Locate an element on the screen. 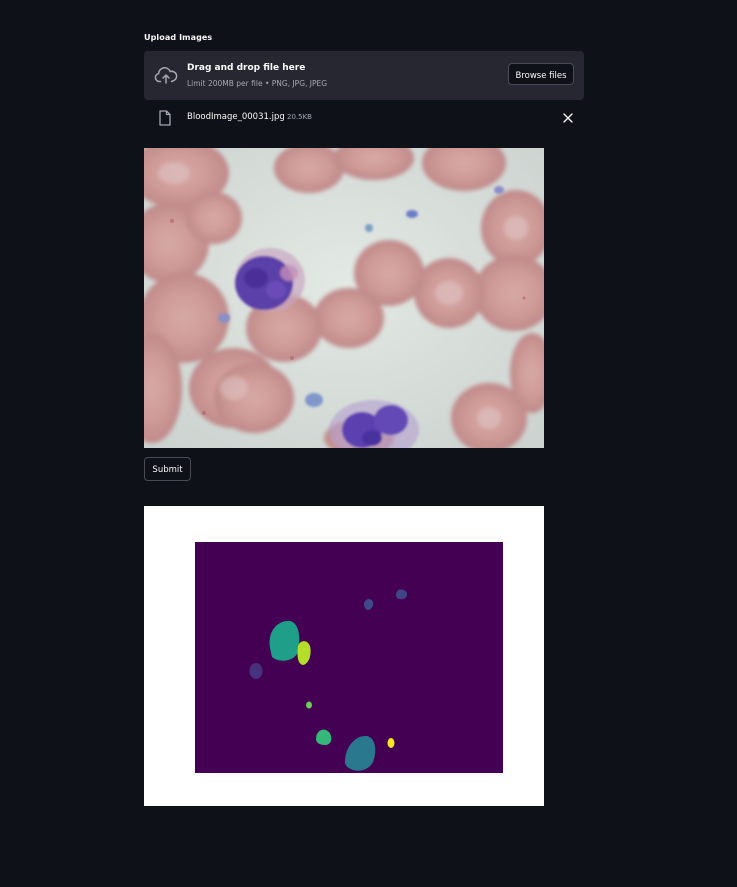  uploaded-file-name: BloodImage_00031.jpg is located at coordinates (236, 117).